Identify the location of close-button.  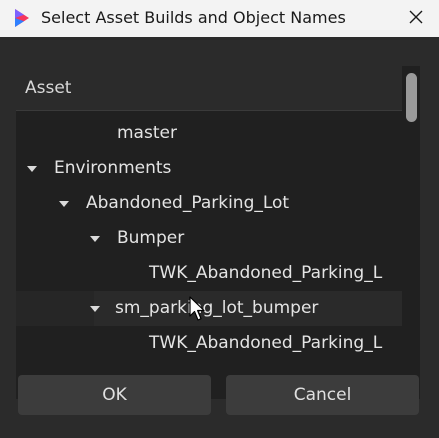
(416, 18).